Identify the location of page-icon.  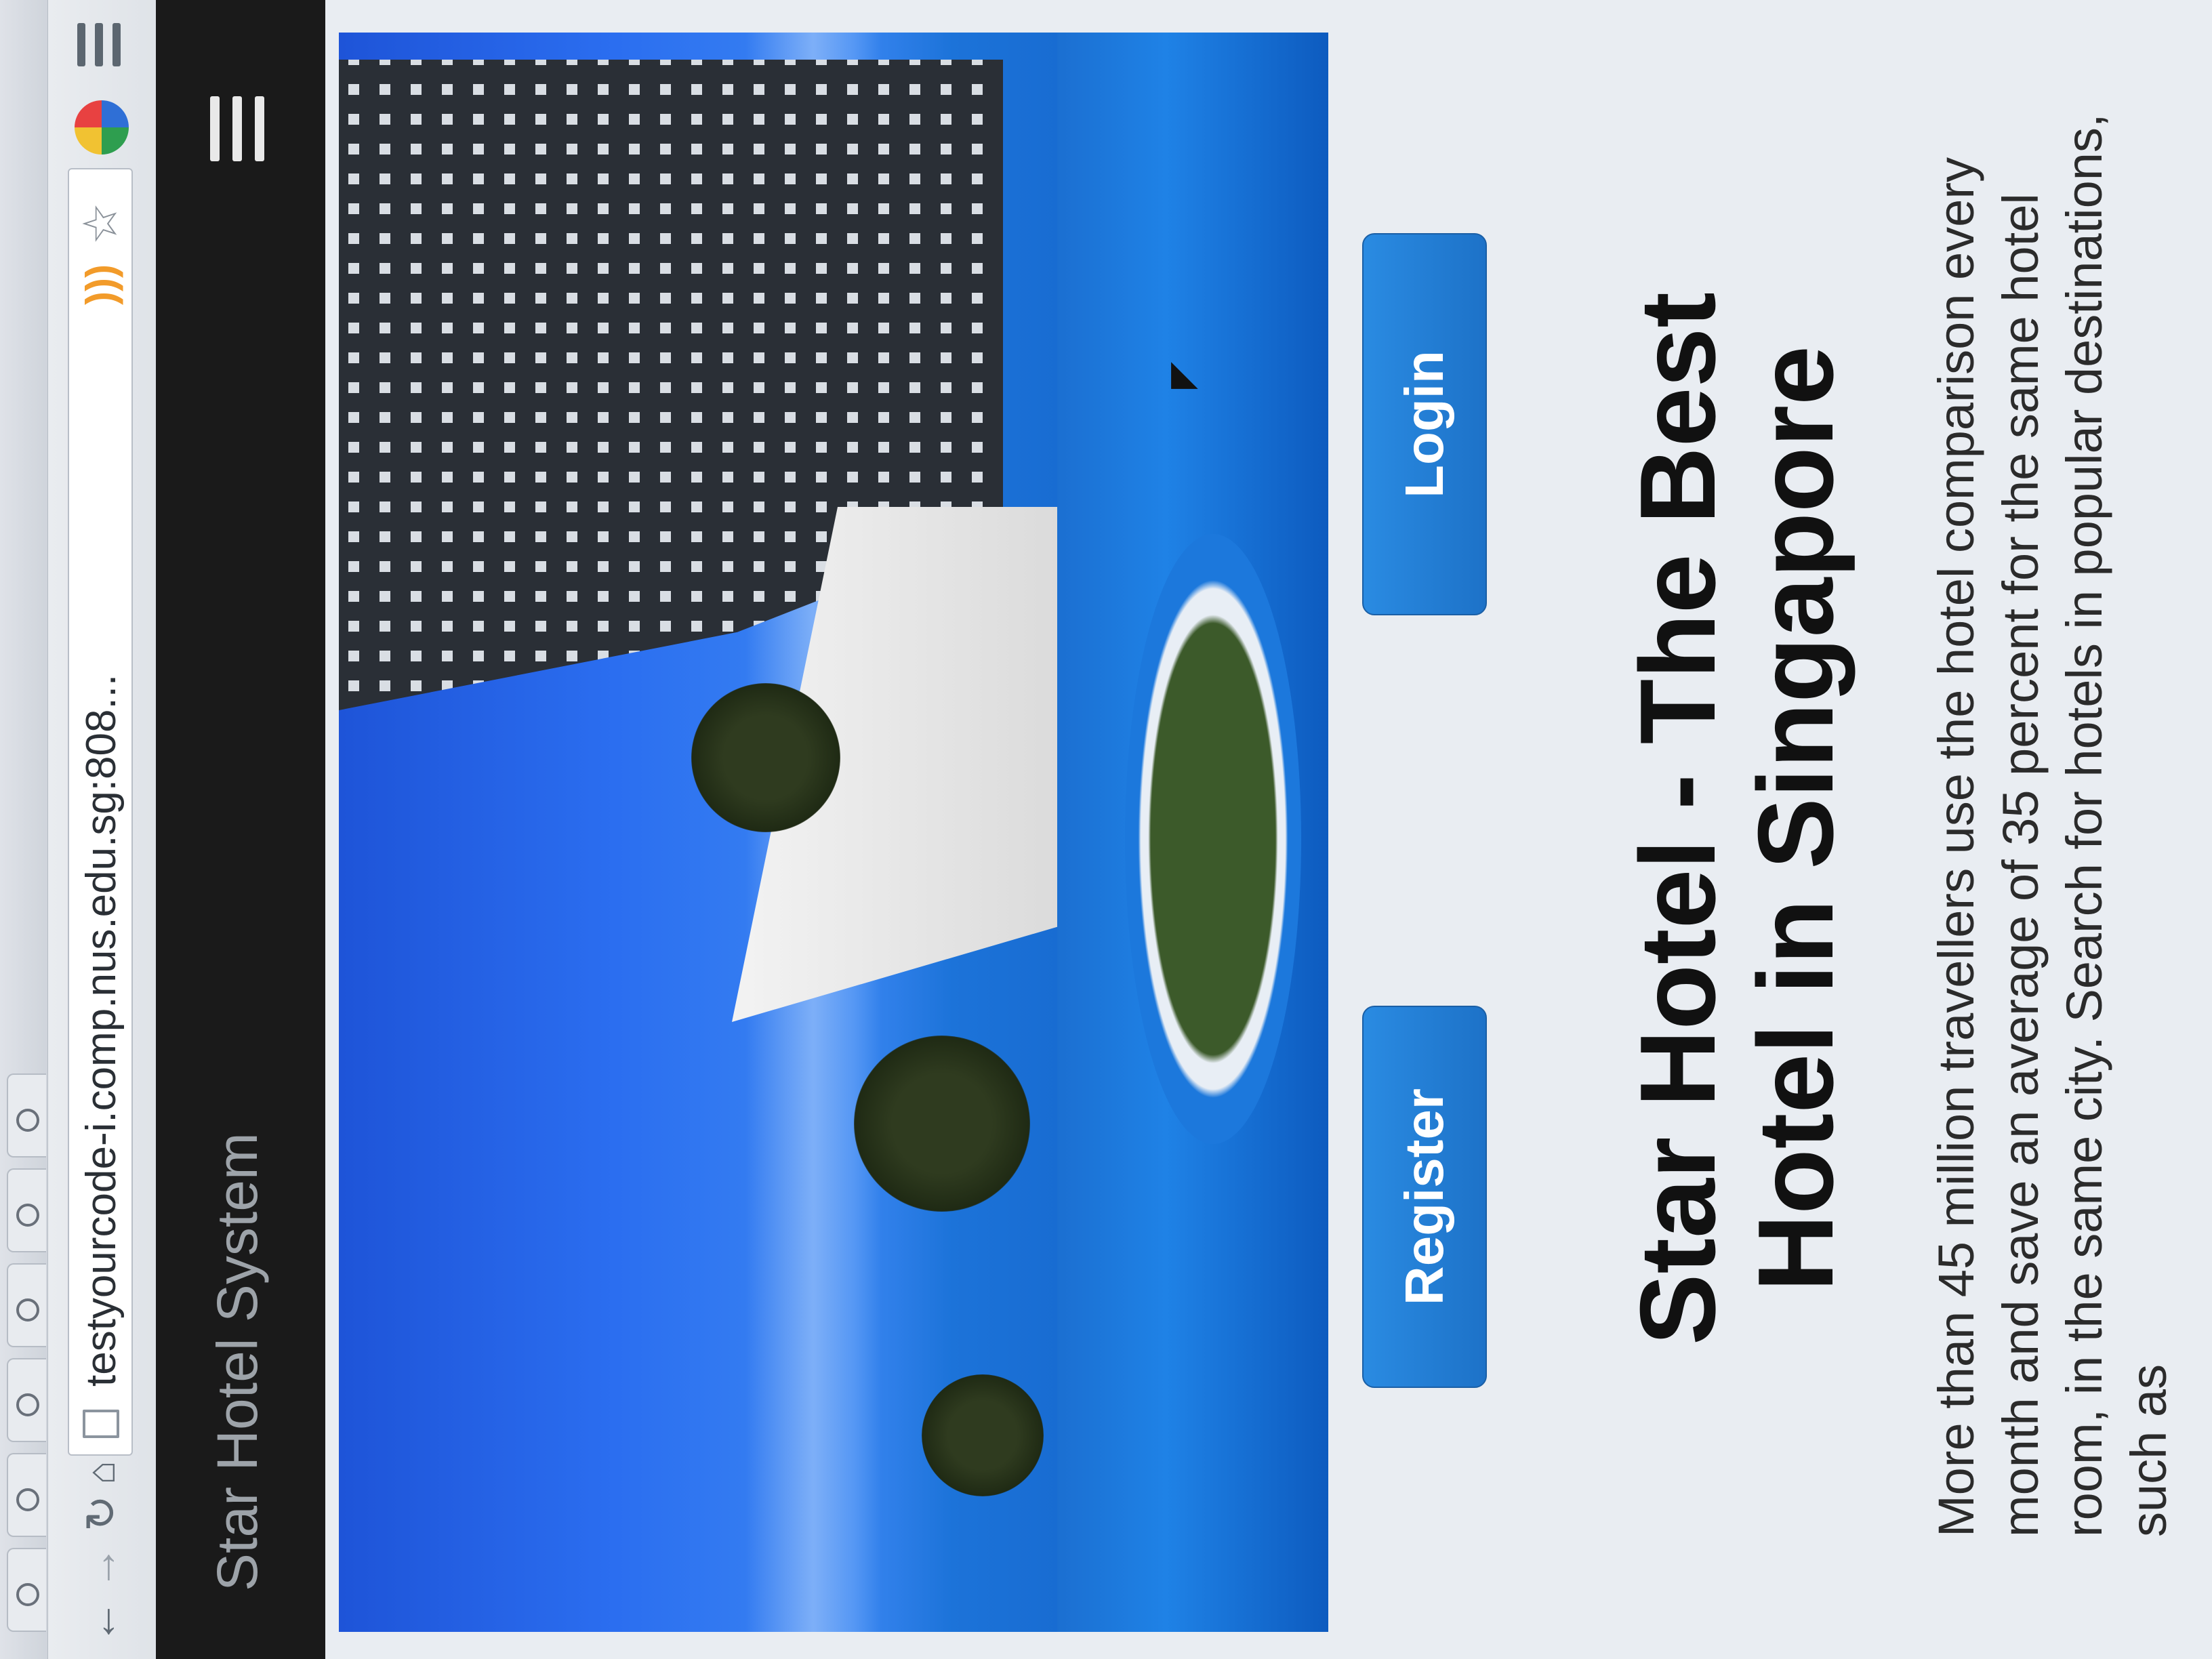
(101, 1424).